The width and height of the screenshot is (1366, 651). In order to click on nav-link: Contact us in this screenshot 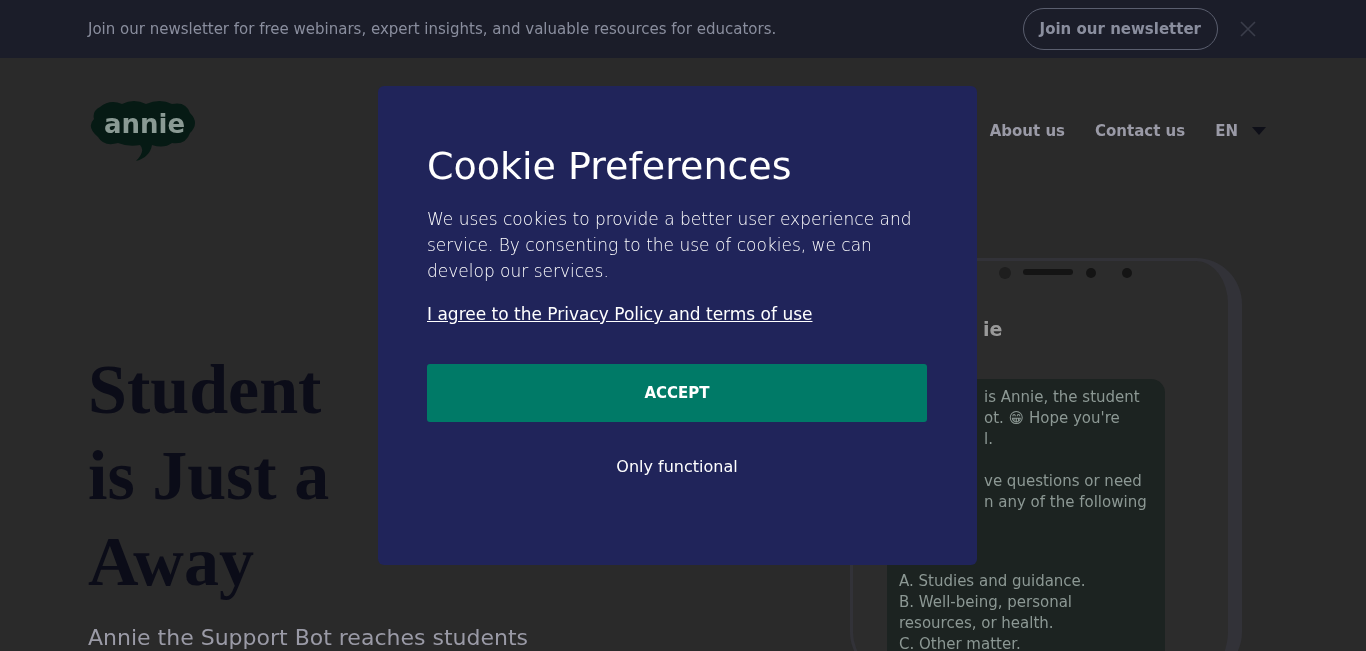, I will do `click(1140, 131)`.